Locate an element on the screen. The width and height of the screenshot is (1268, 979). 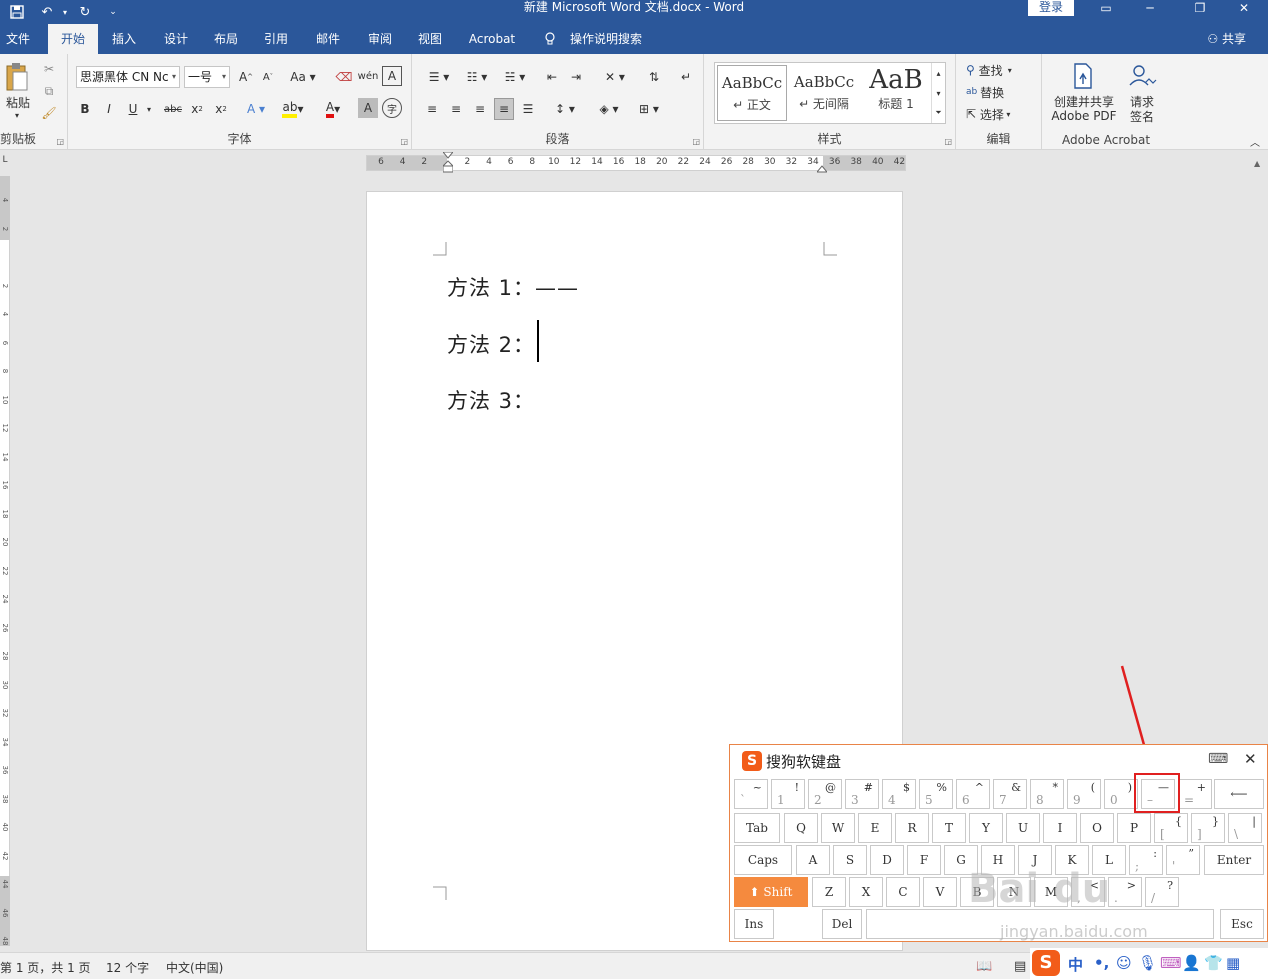
multilevel-list-icon: ☵ ▾ is located at coordinates (515, 77).